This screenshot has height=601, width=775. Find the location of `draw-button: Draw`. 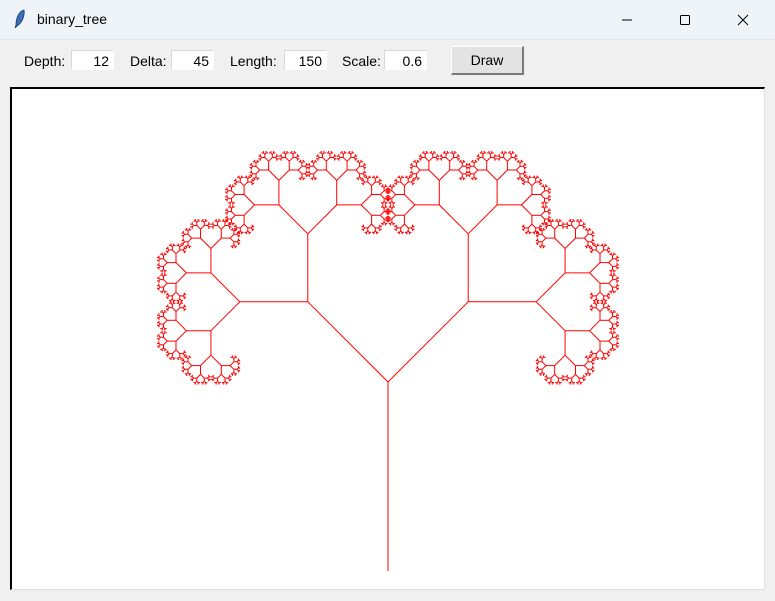

draw-button: Draw is located at coordinates (487, 60).